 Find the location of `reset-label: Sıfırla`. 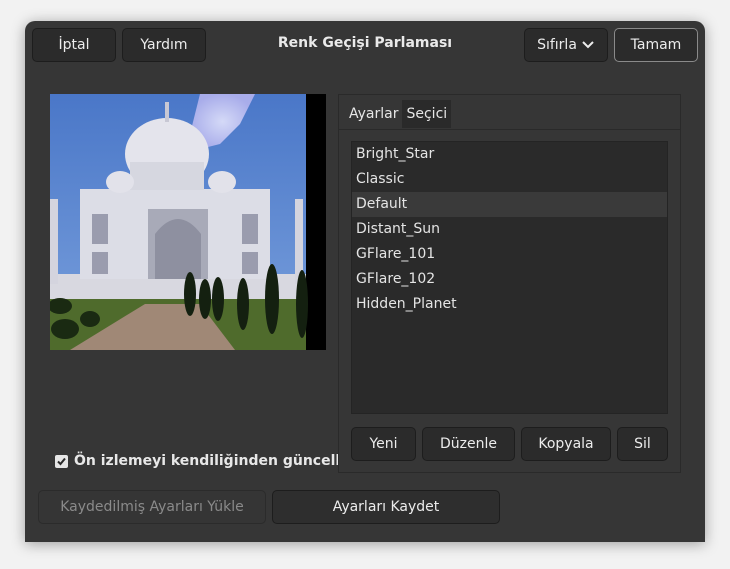

reset-label: Sıfırla is located at coordinates (557, 45).